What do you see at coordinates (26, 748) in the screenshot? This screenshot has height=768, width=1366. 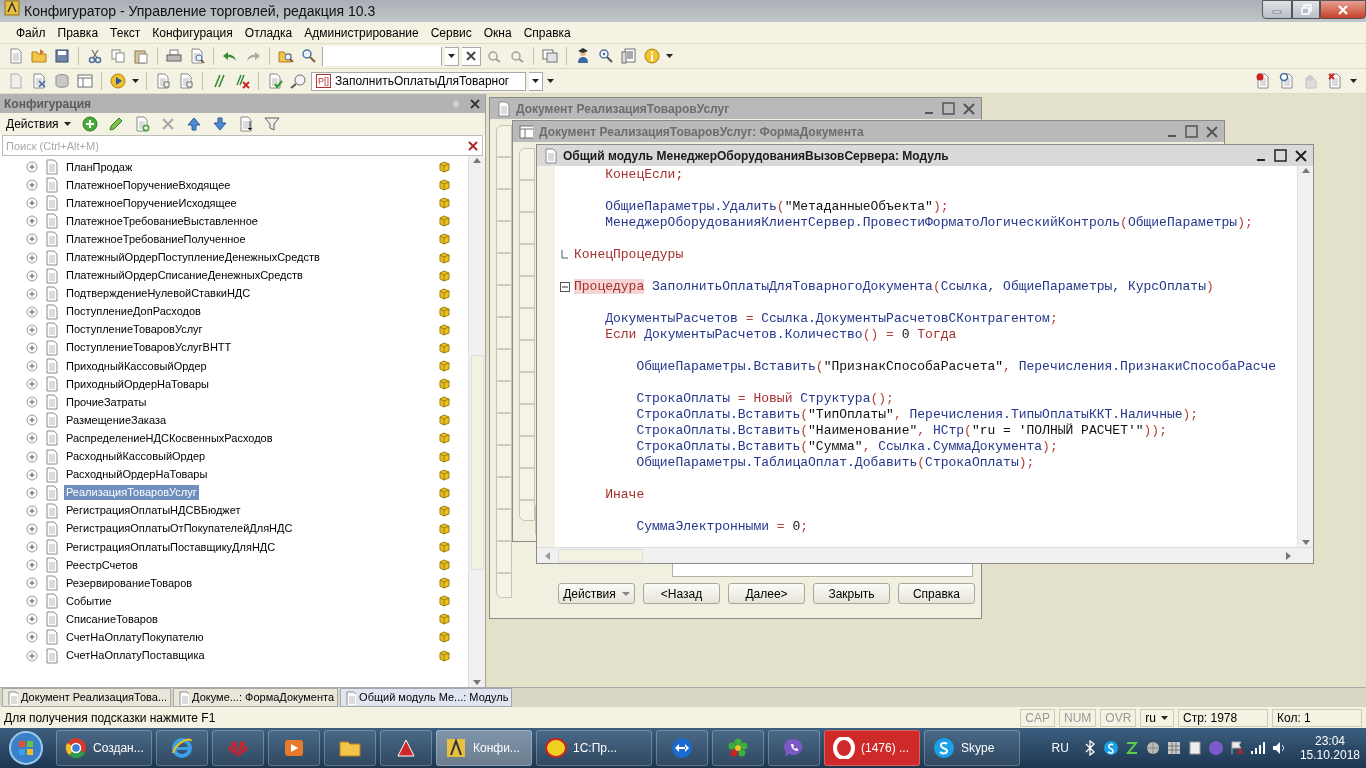 I see `start-button` at bounding box center [26, 748].